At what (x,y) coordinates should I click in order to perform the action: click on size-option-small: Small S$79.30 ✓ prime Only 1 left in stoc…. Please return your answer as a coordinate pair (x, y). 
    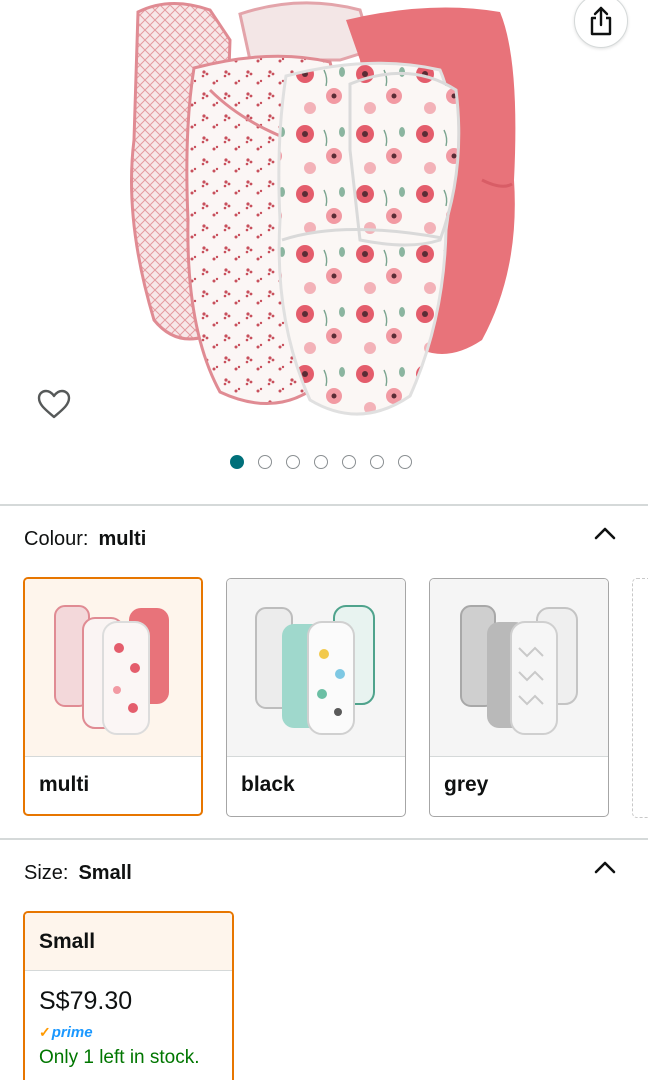
    Looking at the image, I should click on (128, 995).